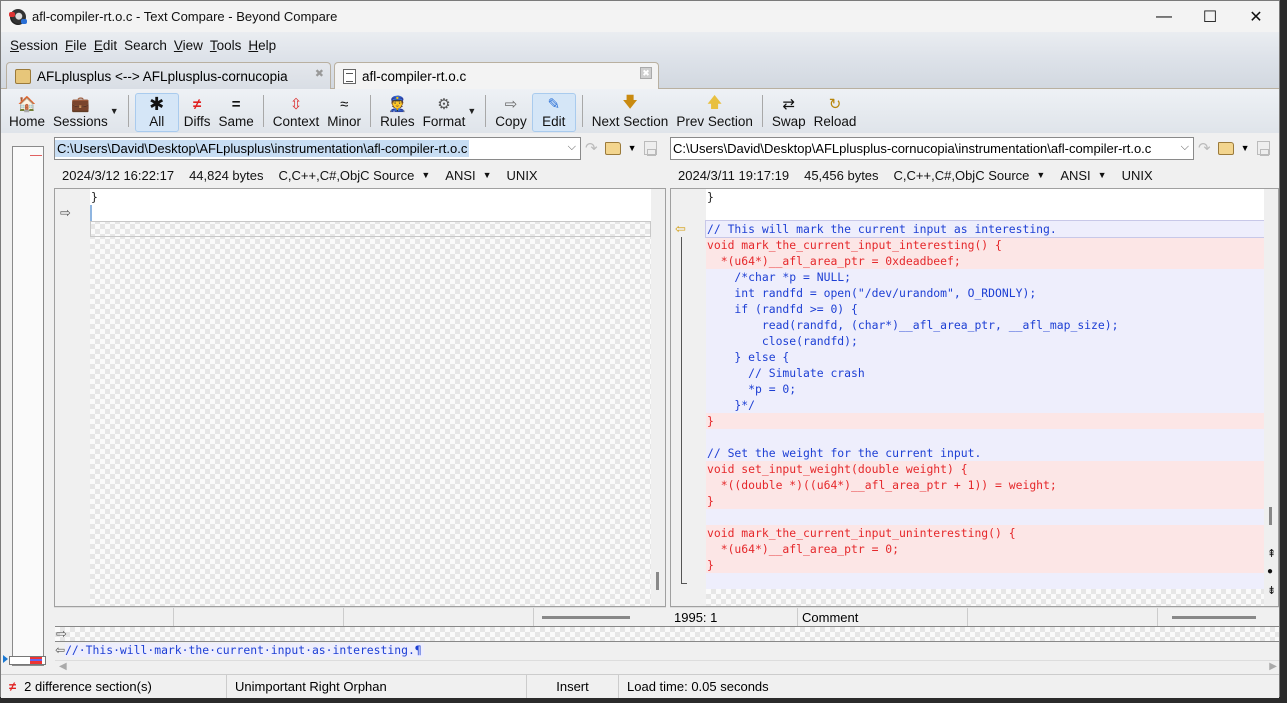 The image size is (1287, 703). I want to click on button-label: Next Section, so click(630, 121).